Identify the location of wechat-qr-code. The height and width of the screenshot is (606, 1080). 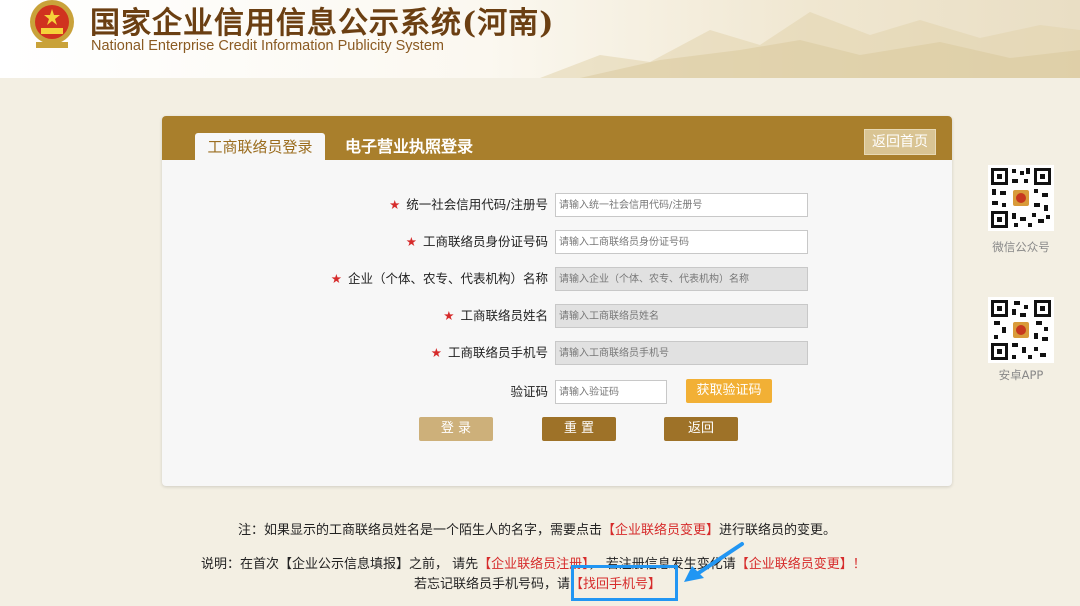
(1021, 198).